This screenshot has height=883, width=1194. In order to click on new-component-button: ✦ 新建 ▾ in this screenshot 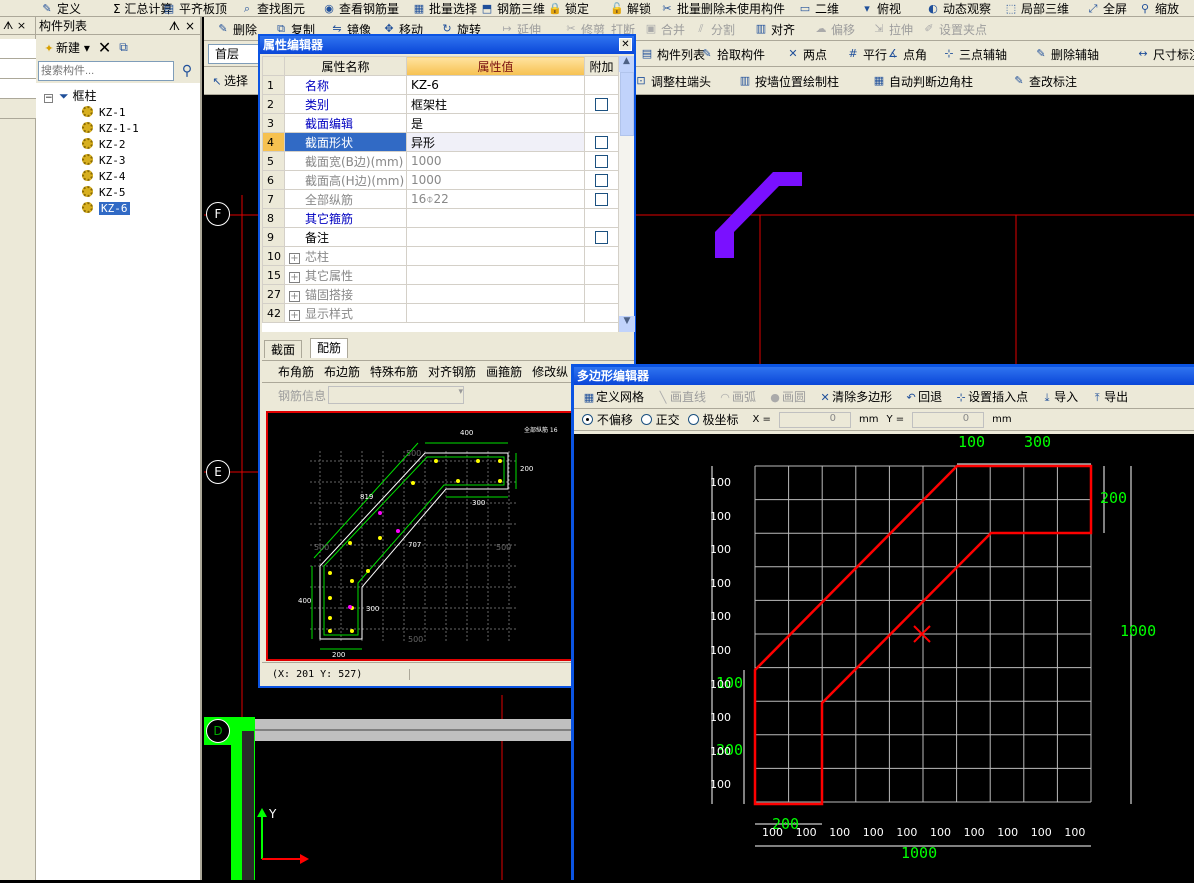, I will do `click(65, 47)`.